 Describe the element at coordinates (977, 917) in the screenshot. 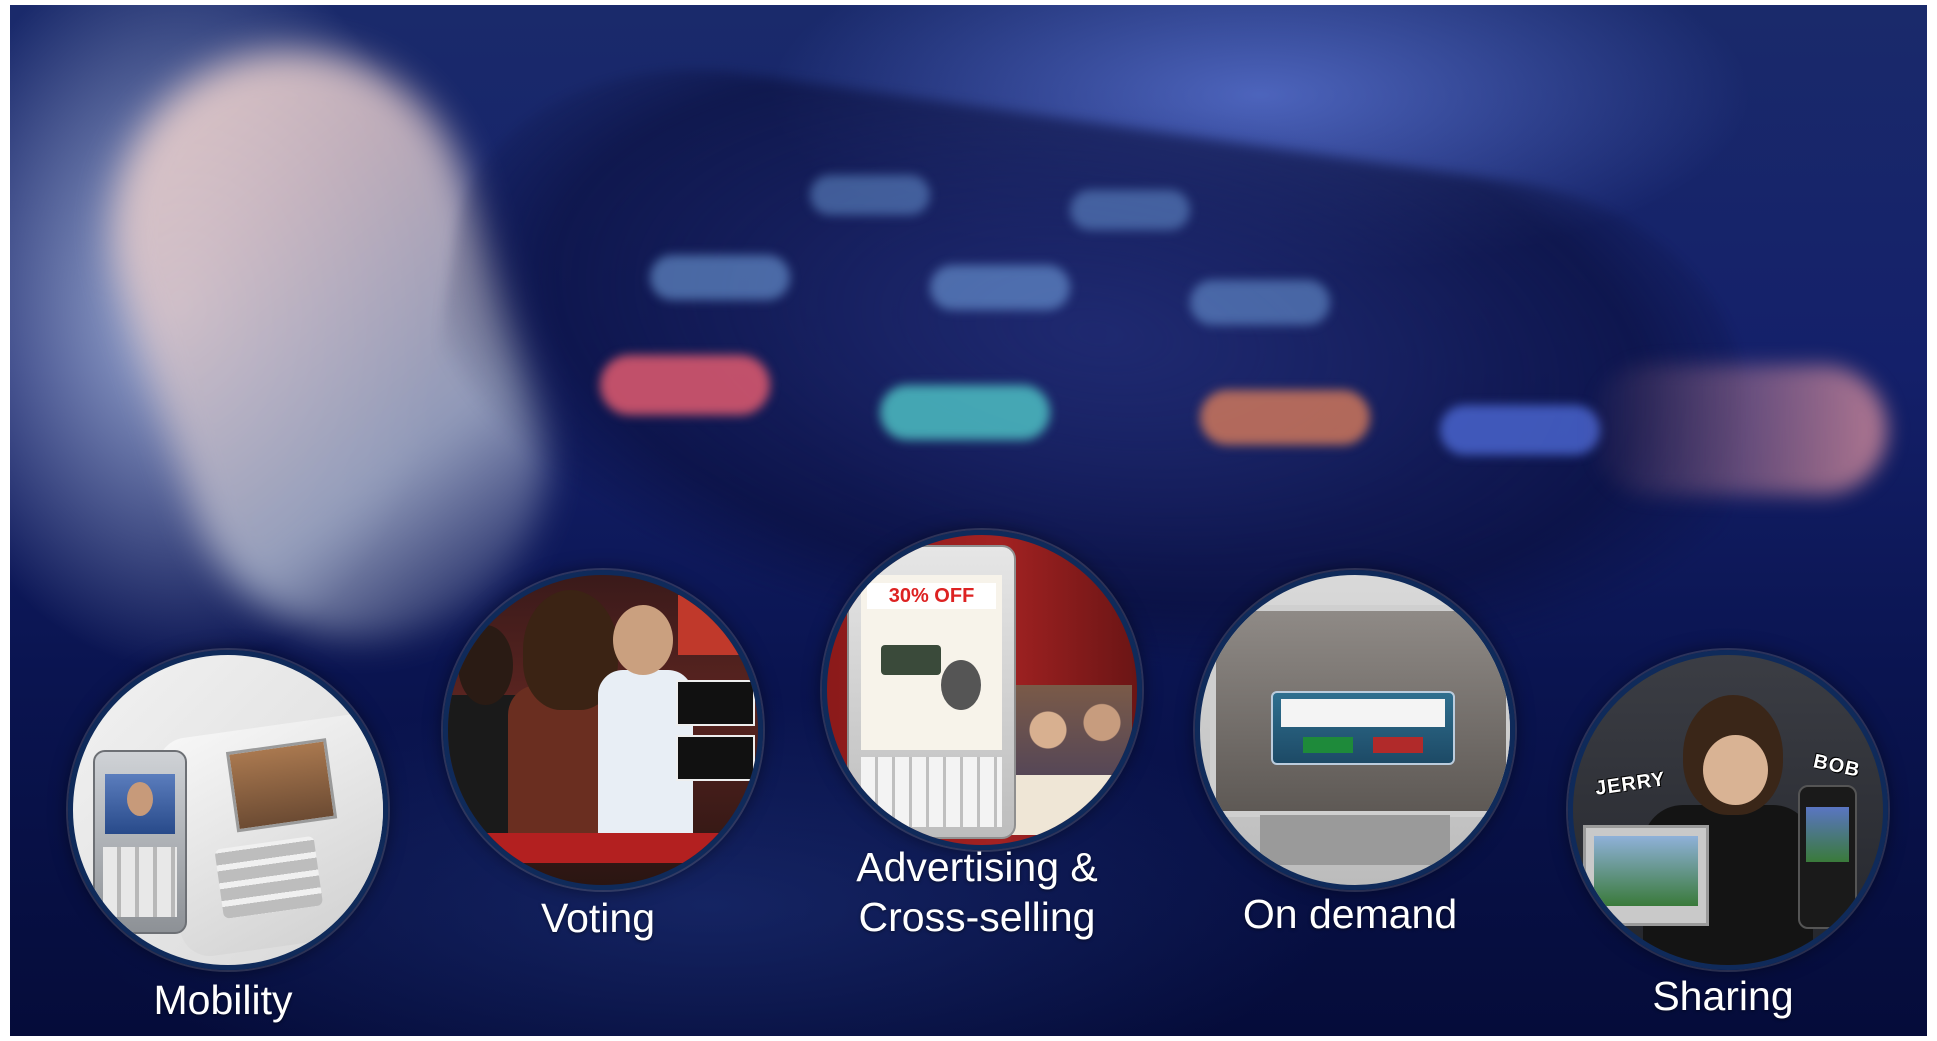

I see `advertising-label-line2: Cross-selling` at that location.